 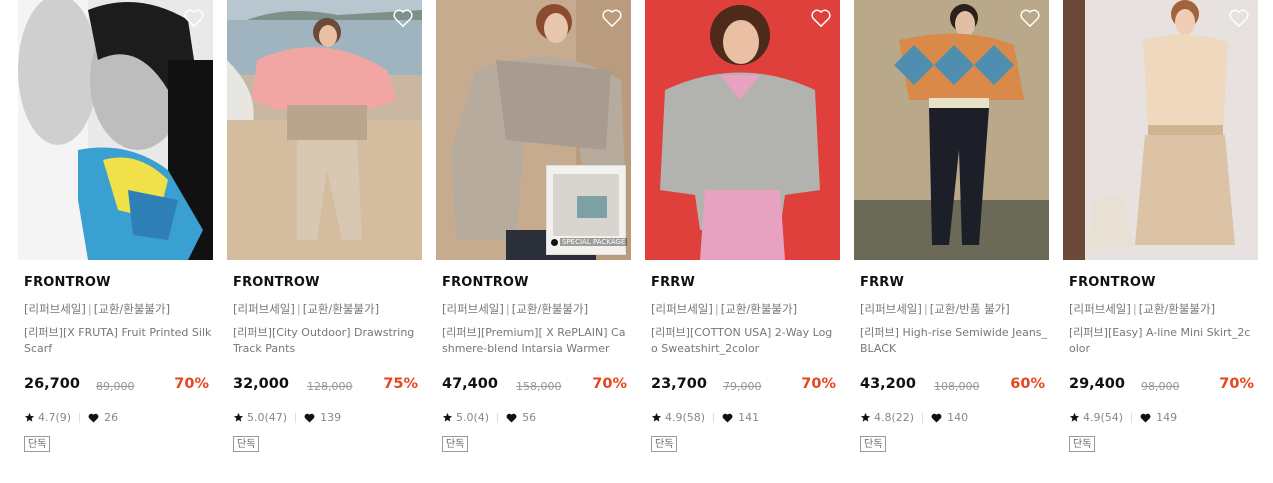 I want to click on product-title: [리퍼브][X FRUTA] Fruit Printed Silk Scarf, so click(x=118, y=341).